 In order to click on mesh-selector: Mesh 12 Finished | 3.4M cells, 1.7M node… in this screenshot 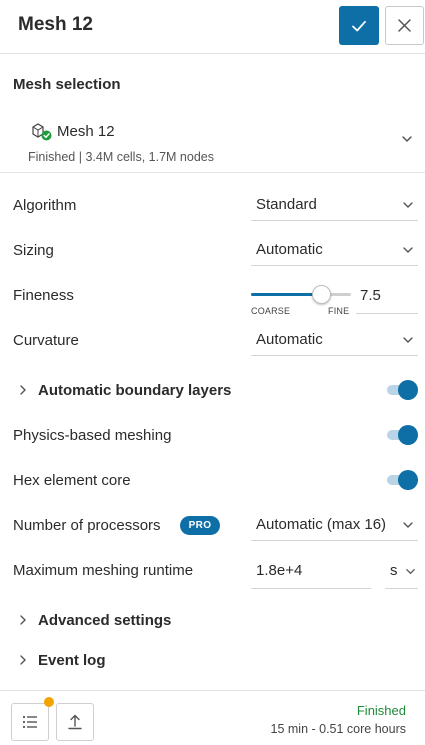, I will do `click(212, 141)`.